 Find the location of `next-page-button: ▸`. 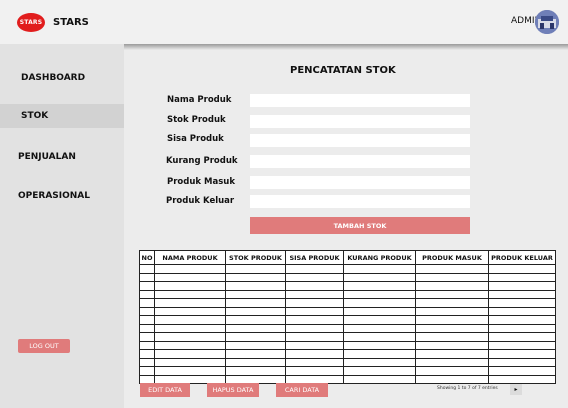

next-page-button: ▸ is located at coordinates (516, 389).